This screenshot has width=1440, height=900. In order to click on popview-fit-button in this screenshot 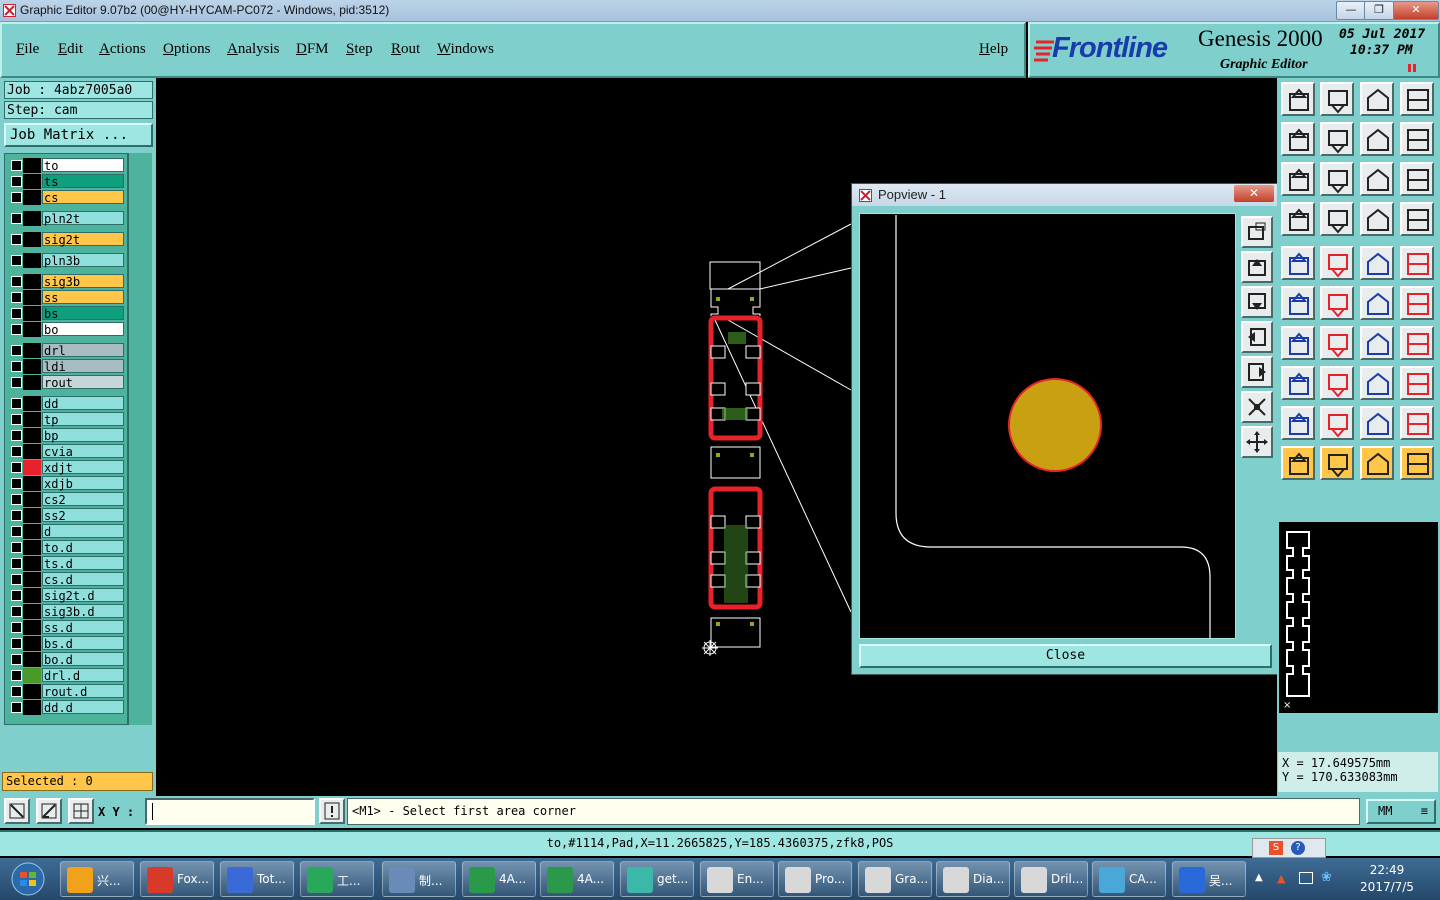, I will do `click(1257, 442)`.